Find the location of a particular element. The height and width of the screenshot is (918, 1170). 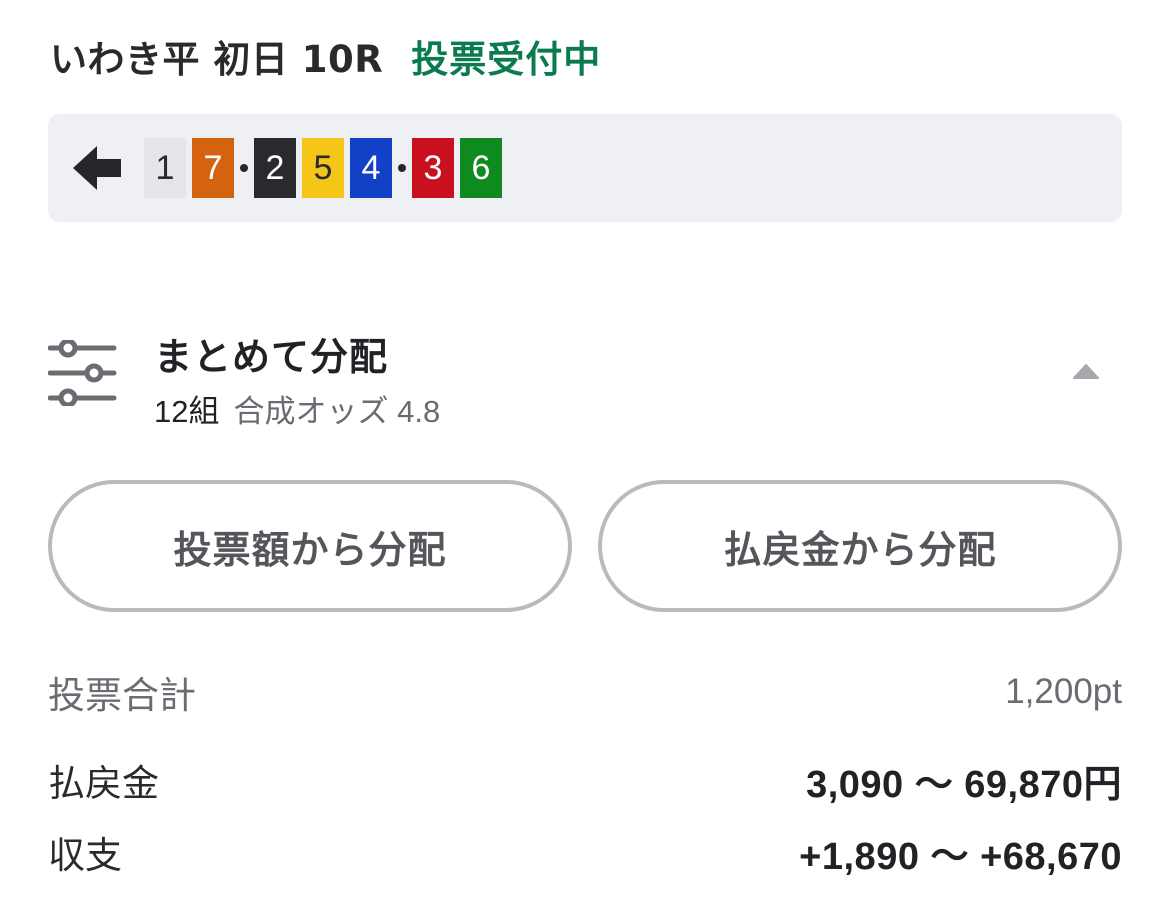

bike-number-6: 6 is located at coordinates (481, 168).